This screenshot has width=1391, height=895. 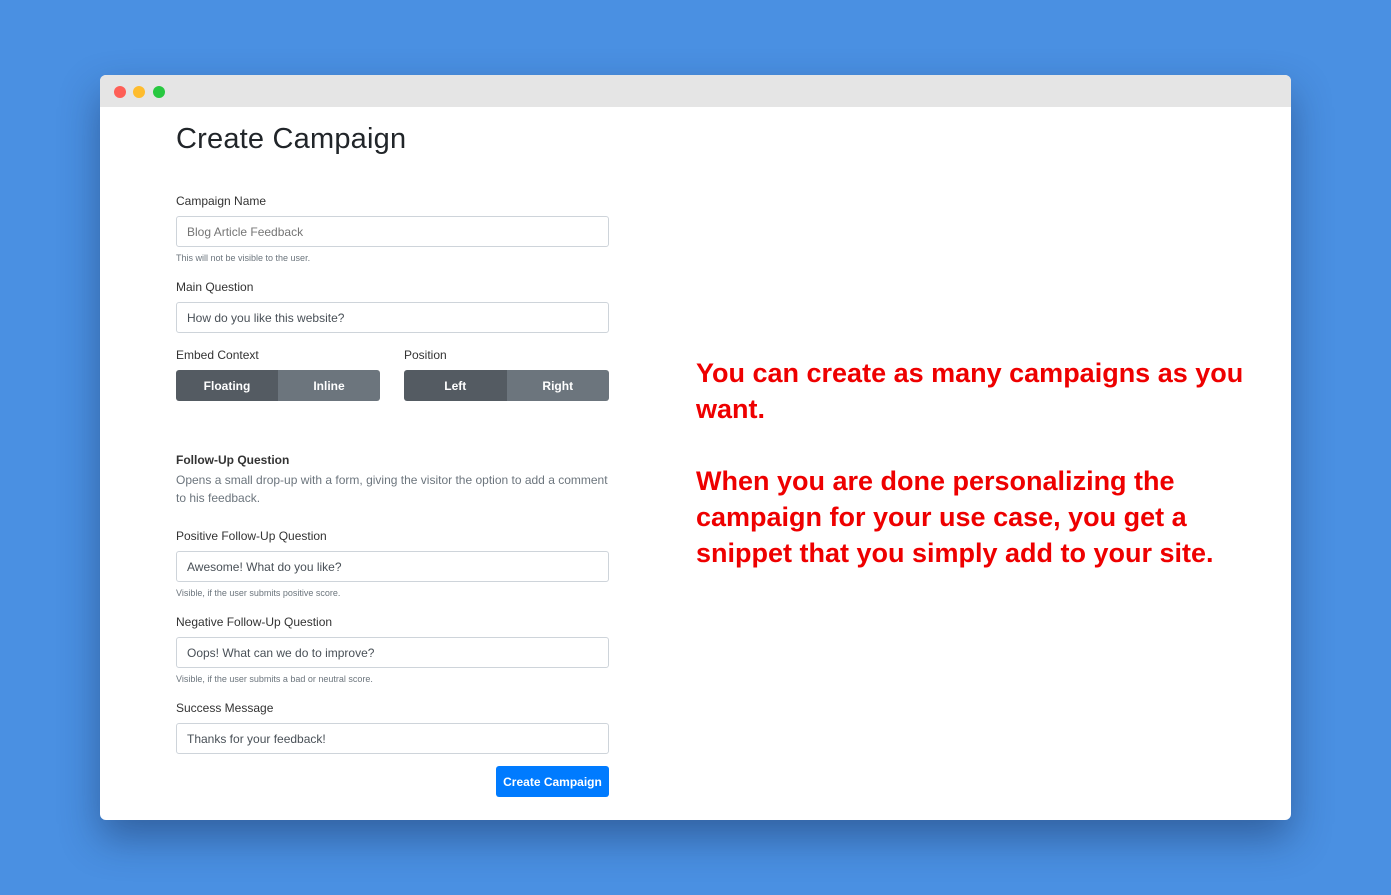 I want to click on position-left-button: Left, so click(x=455, y=385).